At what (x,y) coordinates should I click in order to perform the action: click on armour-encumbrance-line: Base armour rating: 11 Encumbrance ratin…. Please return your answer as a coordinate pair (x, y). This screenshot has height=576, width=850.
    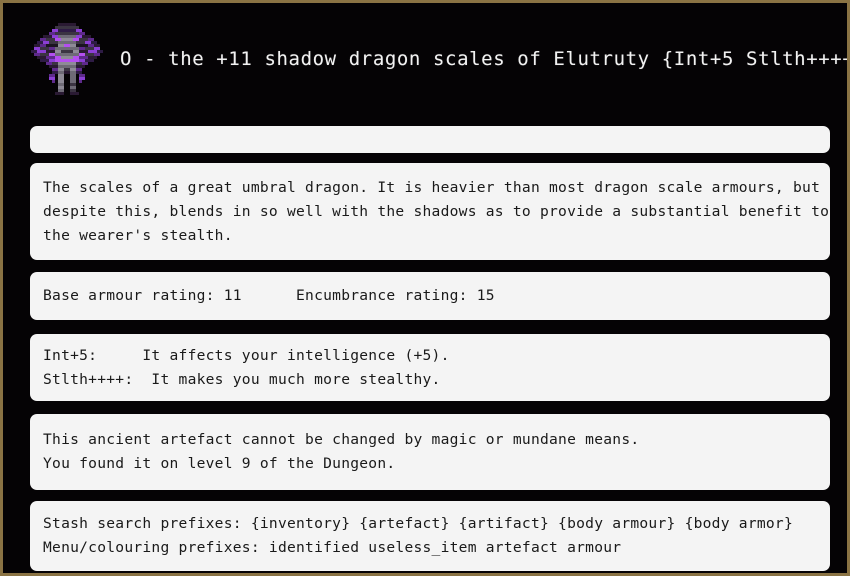
    Looking at the image, I should click on (269, 295).